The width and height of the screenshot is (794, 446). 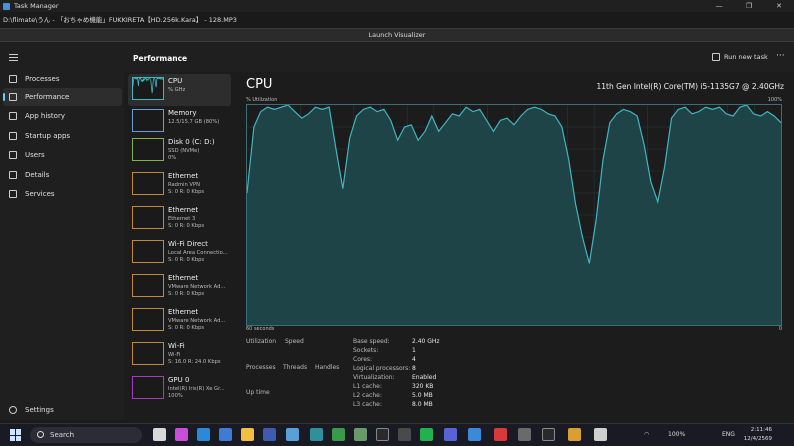 I want to click on device-detail: S: 16.0 R: 24.0 Kbps, so click(x=194, y=362).